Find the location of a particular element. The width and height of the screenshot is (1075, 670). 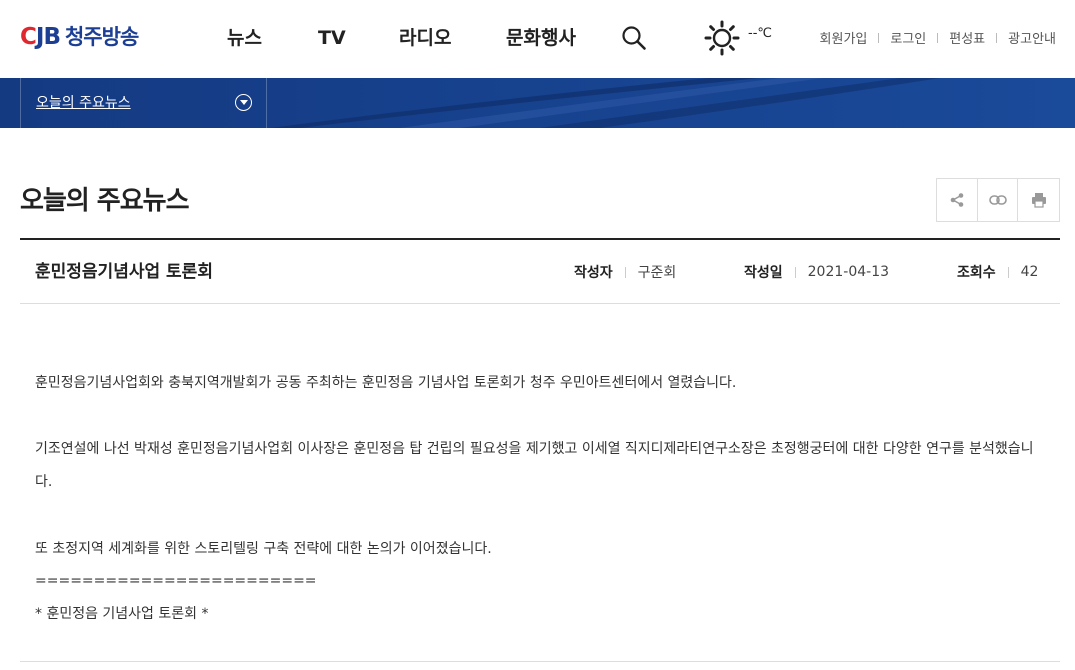

page-title: 오늘의 주요뉴스 is located at coordinates (104, 201).